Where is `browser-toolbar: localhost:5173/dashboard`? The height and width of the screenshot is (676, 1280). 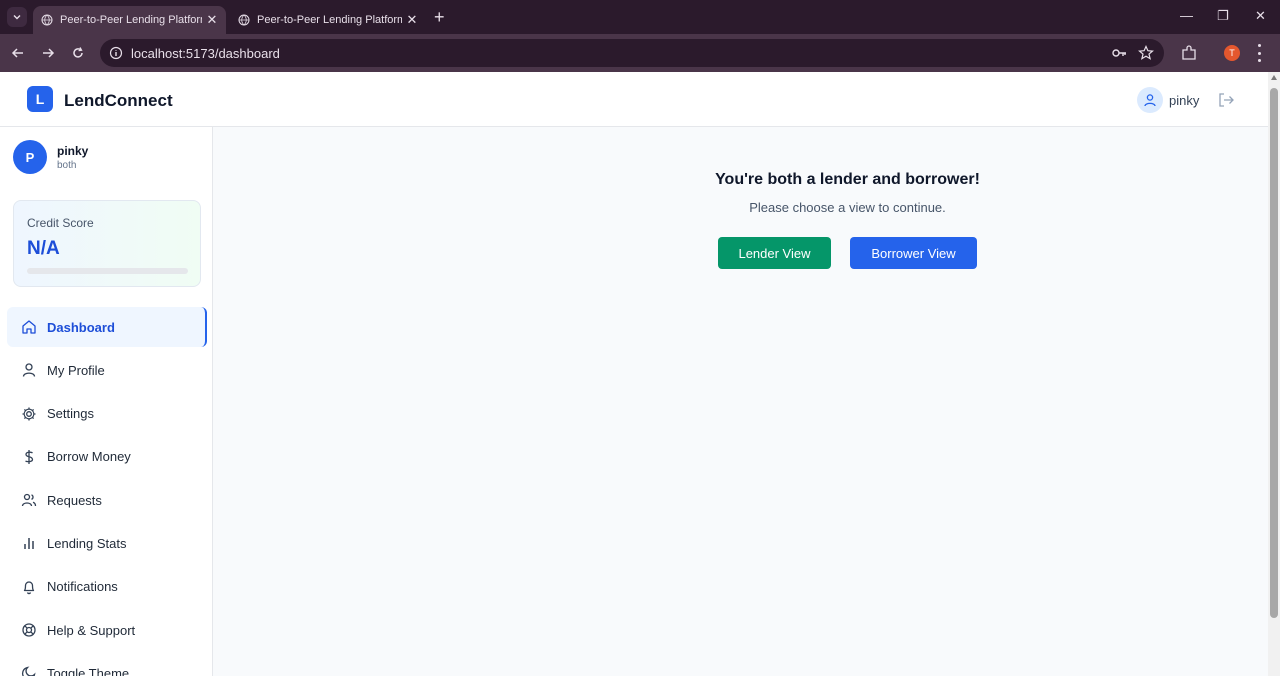
browser-toolbar: localhost:5173/dashboard is located at coordinates (640, 53).